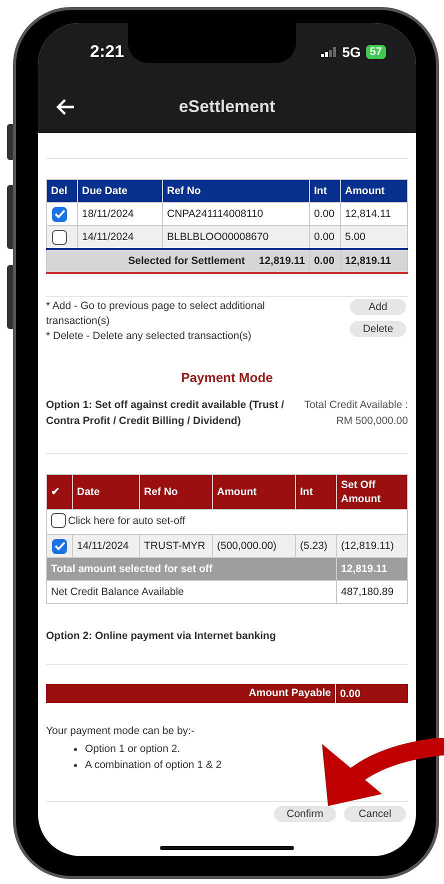  What do you see at coordinates (372, 569) in the screenshot?
I see `total-value: 12,819.11` at bounding box center [372, 569].